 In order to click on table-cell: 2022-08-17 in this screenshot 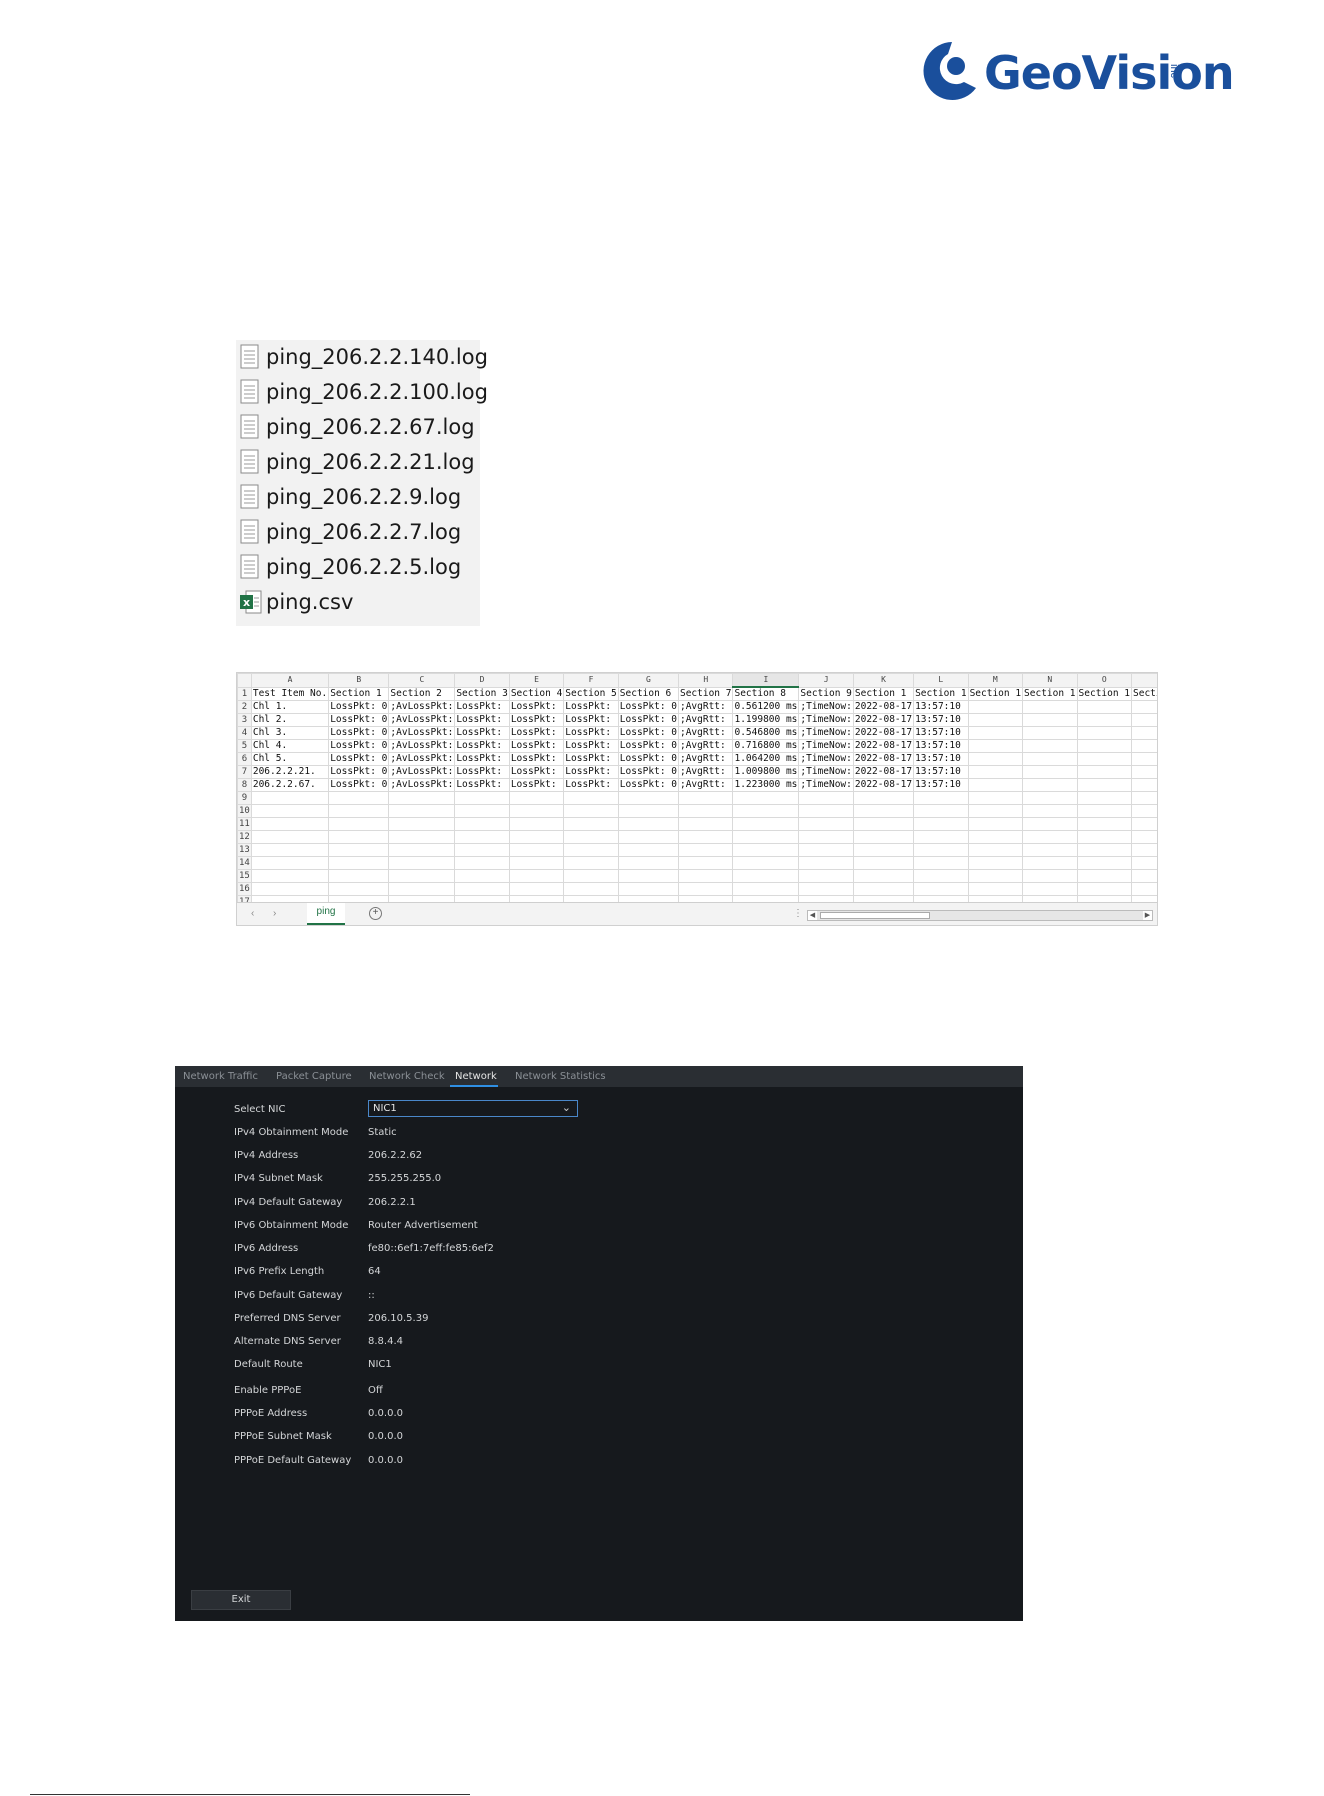, I will do `click(883, 720)`.